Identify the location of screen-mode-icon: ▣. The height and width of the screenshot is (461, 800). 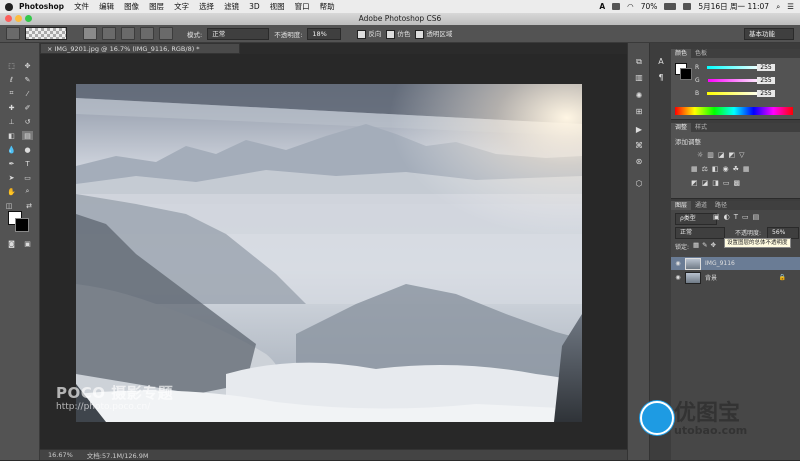
(27, 243).